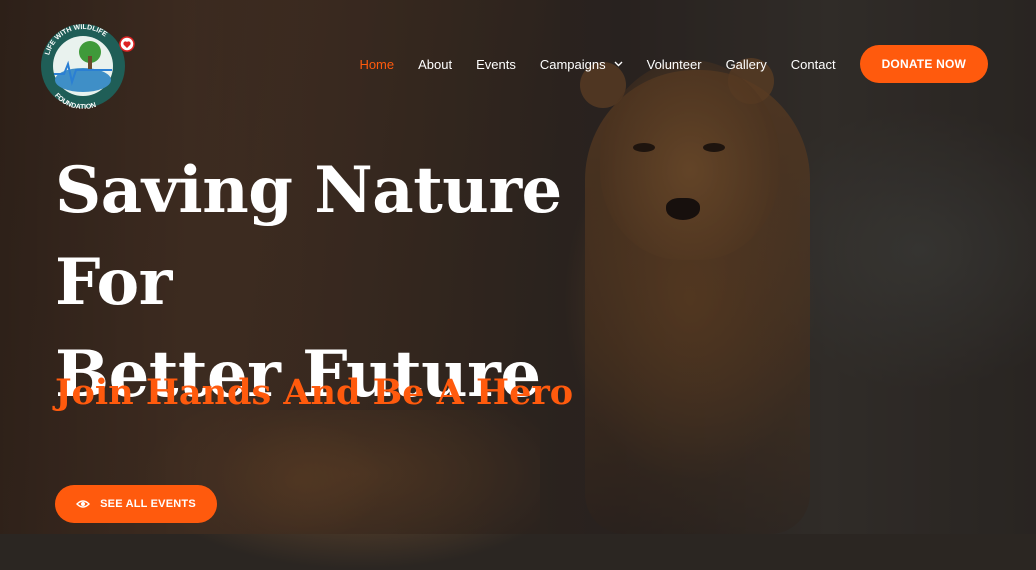 This screenshot has height=570, width=1036. I want to click on foundation-logo-icon: LIFE WITH WILDLIFE FOUNDATION, so click(88, 67).